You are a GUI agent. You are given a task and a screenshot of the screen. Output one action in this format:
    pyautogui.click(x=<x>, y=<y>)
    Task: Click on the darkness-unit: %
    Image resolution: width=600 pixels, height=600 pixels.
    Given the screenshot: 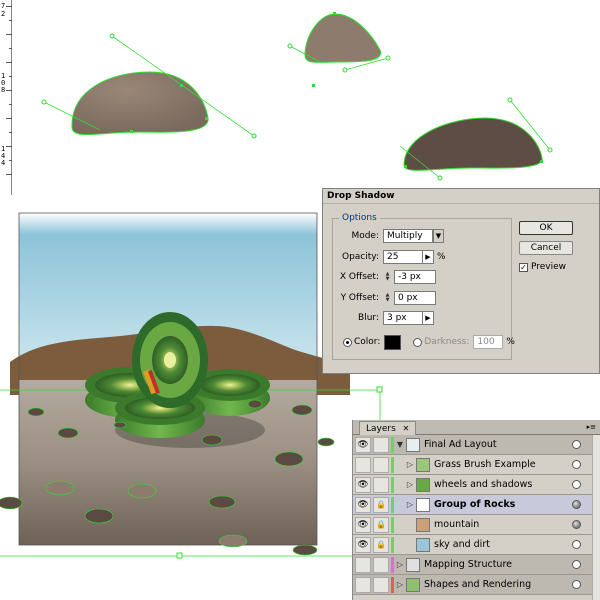 What is the action you would take?
    pyautogui.click(x=510, y=342)
    